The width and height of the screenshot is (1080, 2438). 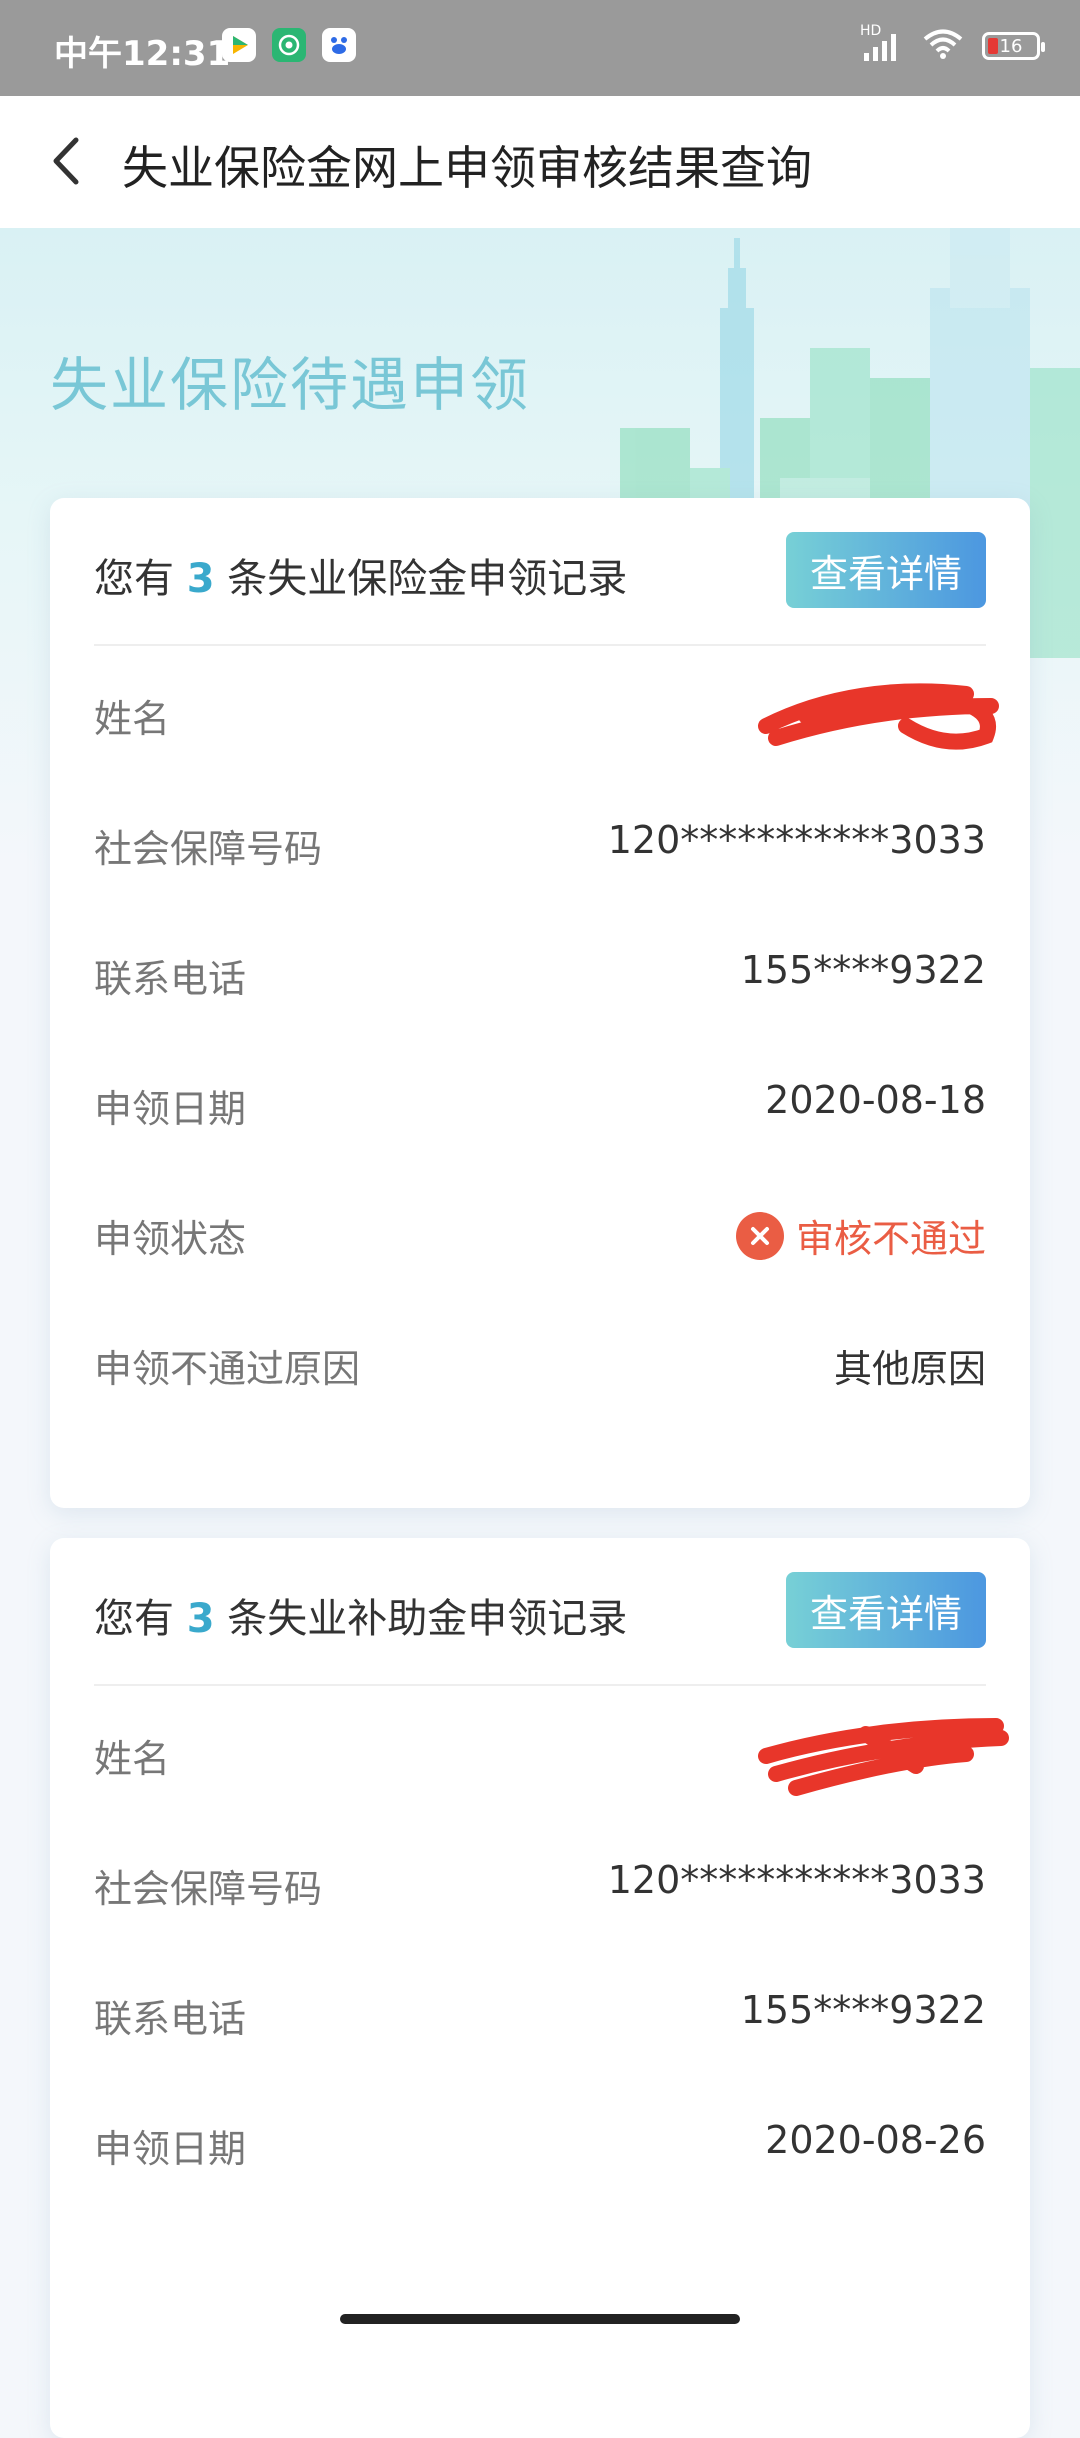 I want to click on apply-date-row: 申领日期 2020-08-26, so click(x=540, y=2141).